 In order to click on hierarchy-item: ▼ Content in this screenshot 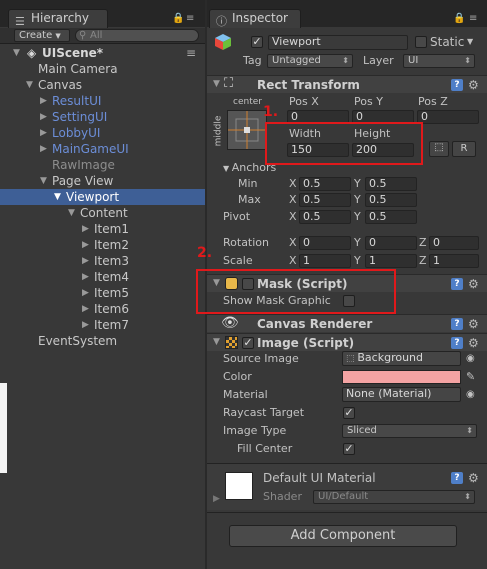, I will do `click(102, 213)`.